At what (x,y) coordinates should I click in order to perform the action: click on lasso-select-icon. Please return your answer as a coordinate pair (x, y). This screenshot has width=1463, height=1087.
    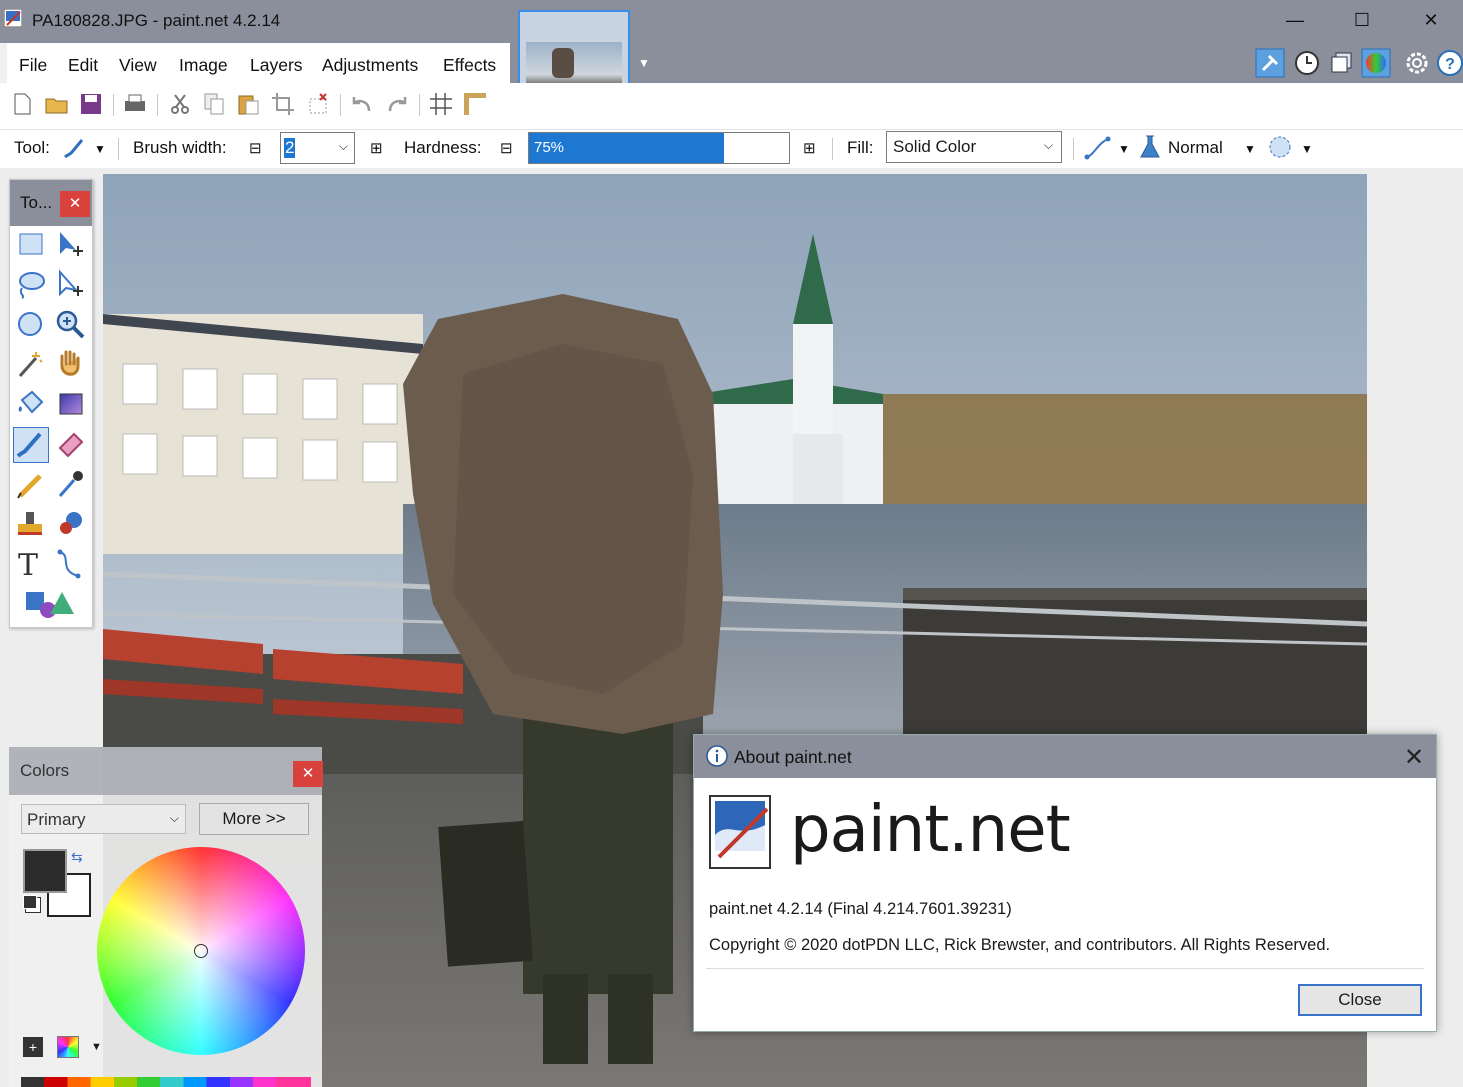
    Looking at the image, I should click on (30, 284).